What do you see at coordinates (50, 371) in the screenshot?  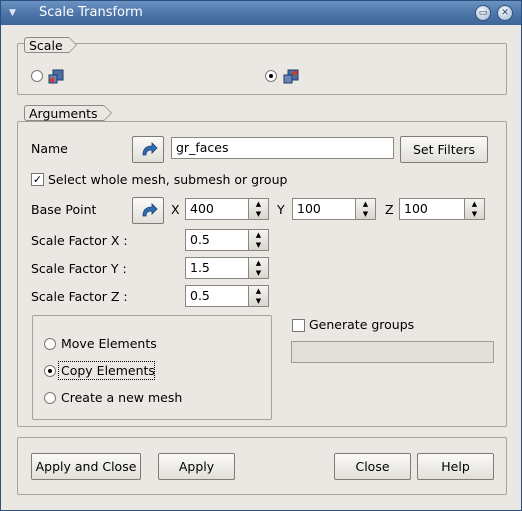 I see `copy-elements-radio` at bounding box center [50, 371].